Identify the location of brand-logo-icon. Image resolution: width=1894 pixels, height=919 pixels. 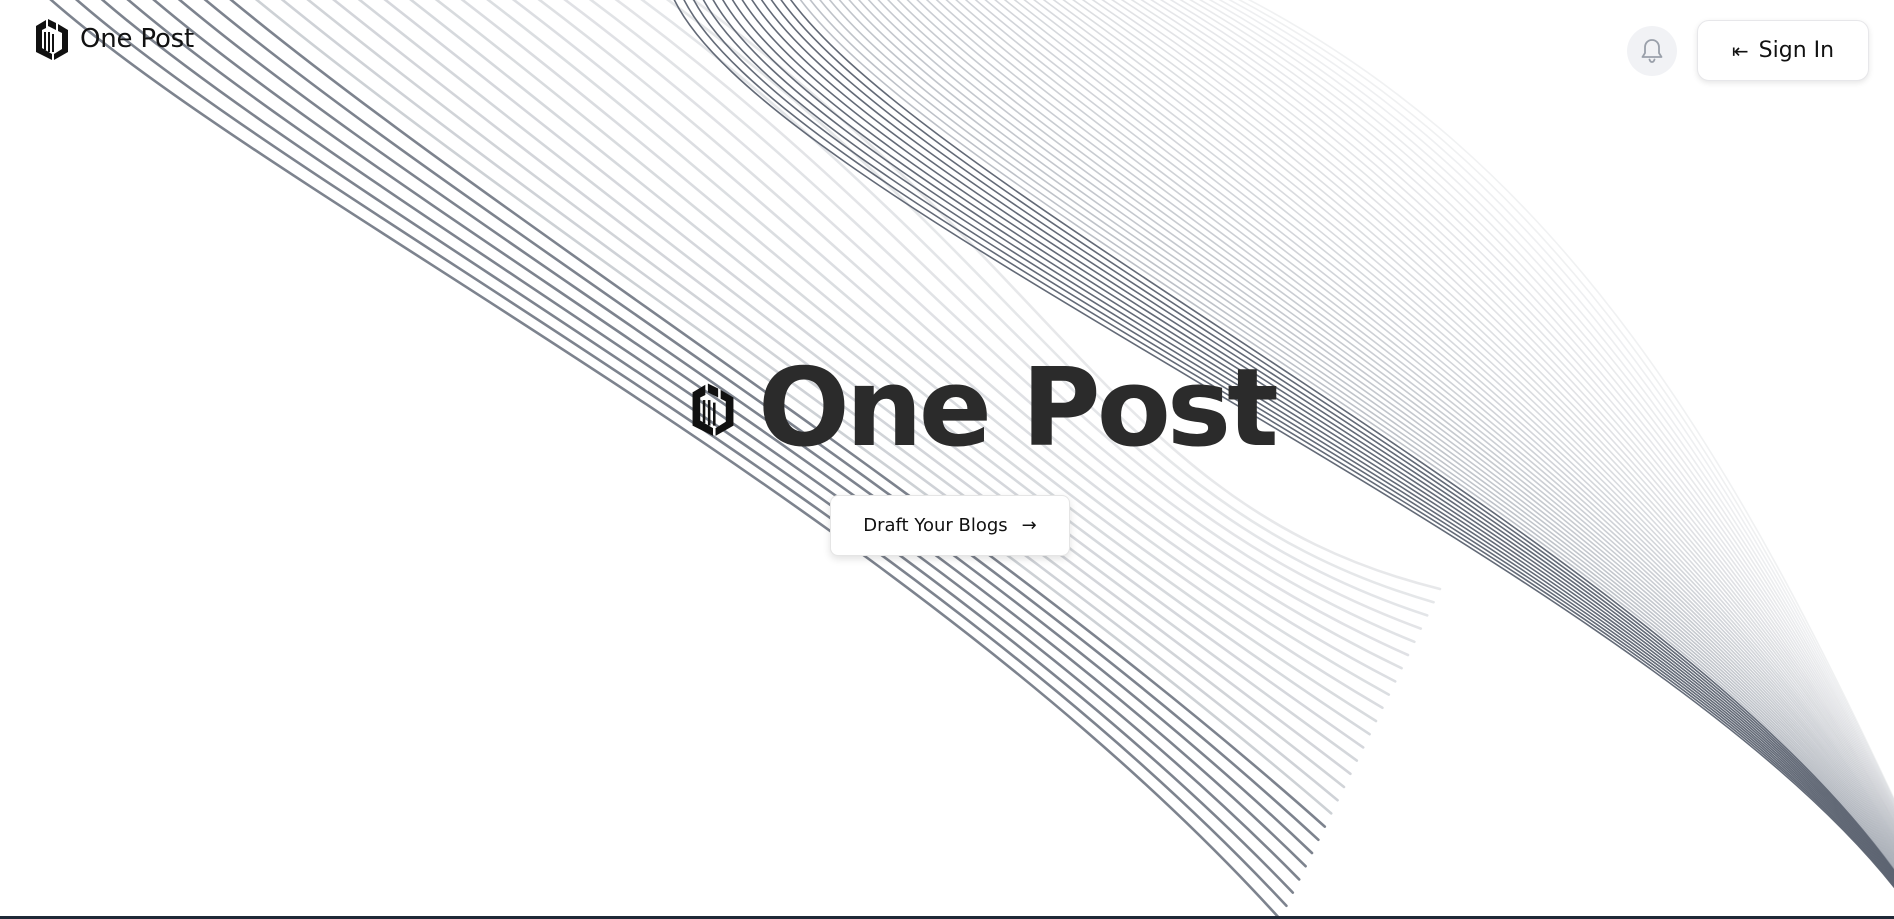
(52, 39).